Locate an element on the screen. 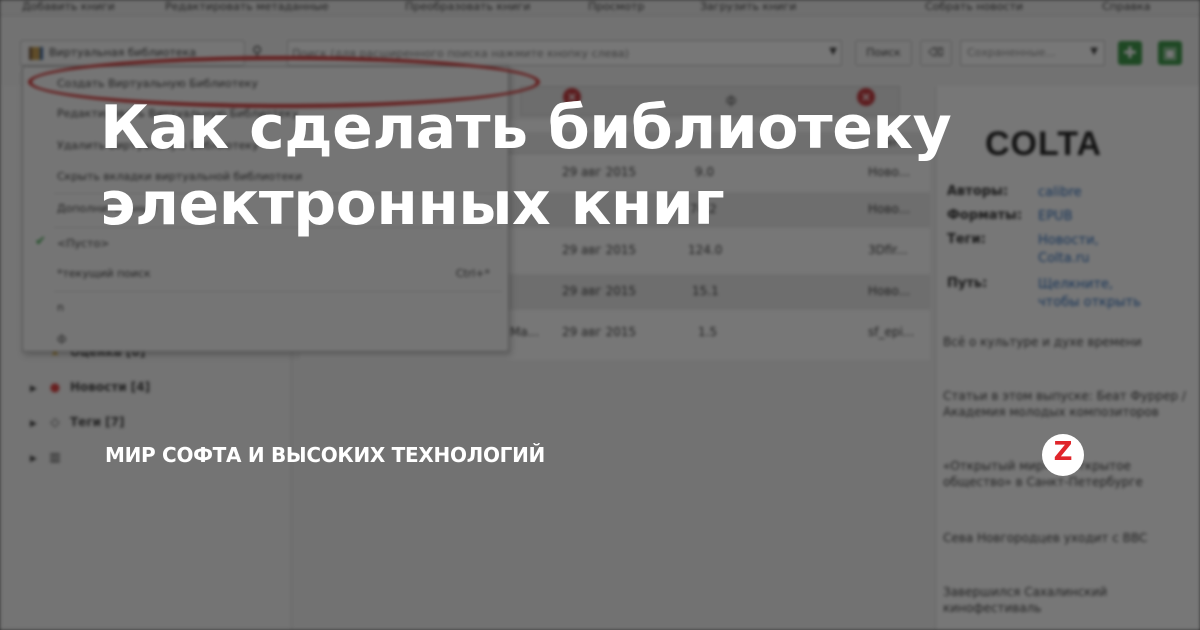 The width and height of the screenshot is (1200, 630). cell-size: 1.5 is located at coordinates (708, 332).